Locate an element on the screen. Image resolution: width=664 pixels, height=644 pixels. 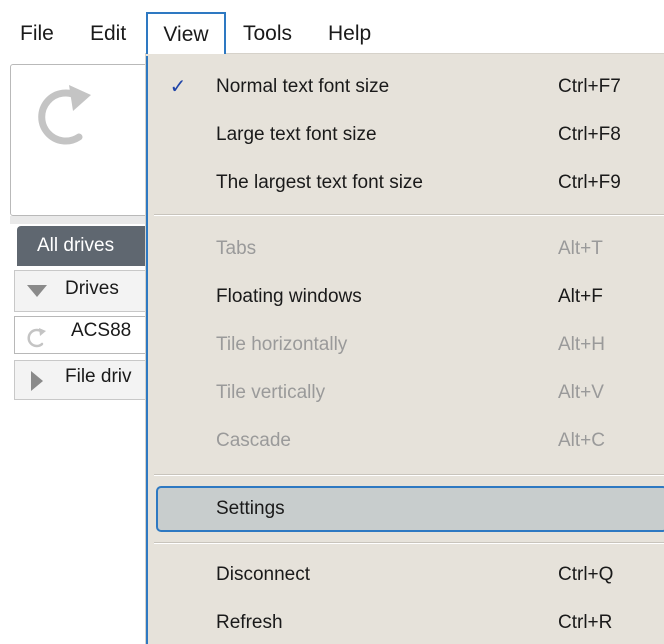
menu-item-floating-windows: Floating windows Alt+F is located at coordinates (406, 297).